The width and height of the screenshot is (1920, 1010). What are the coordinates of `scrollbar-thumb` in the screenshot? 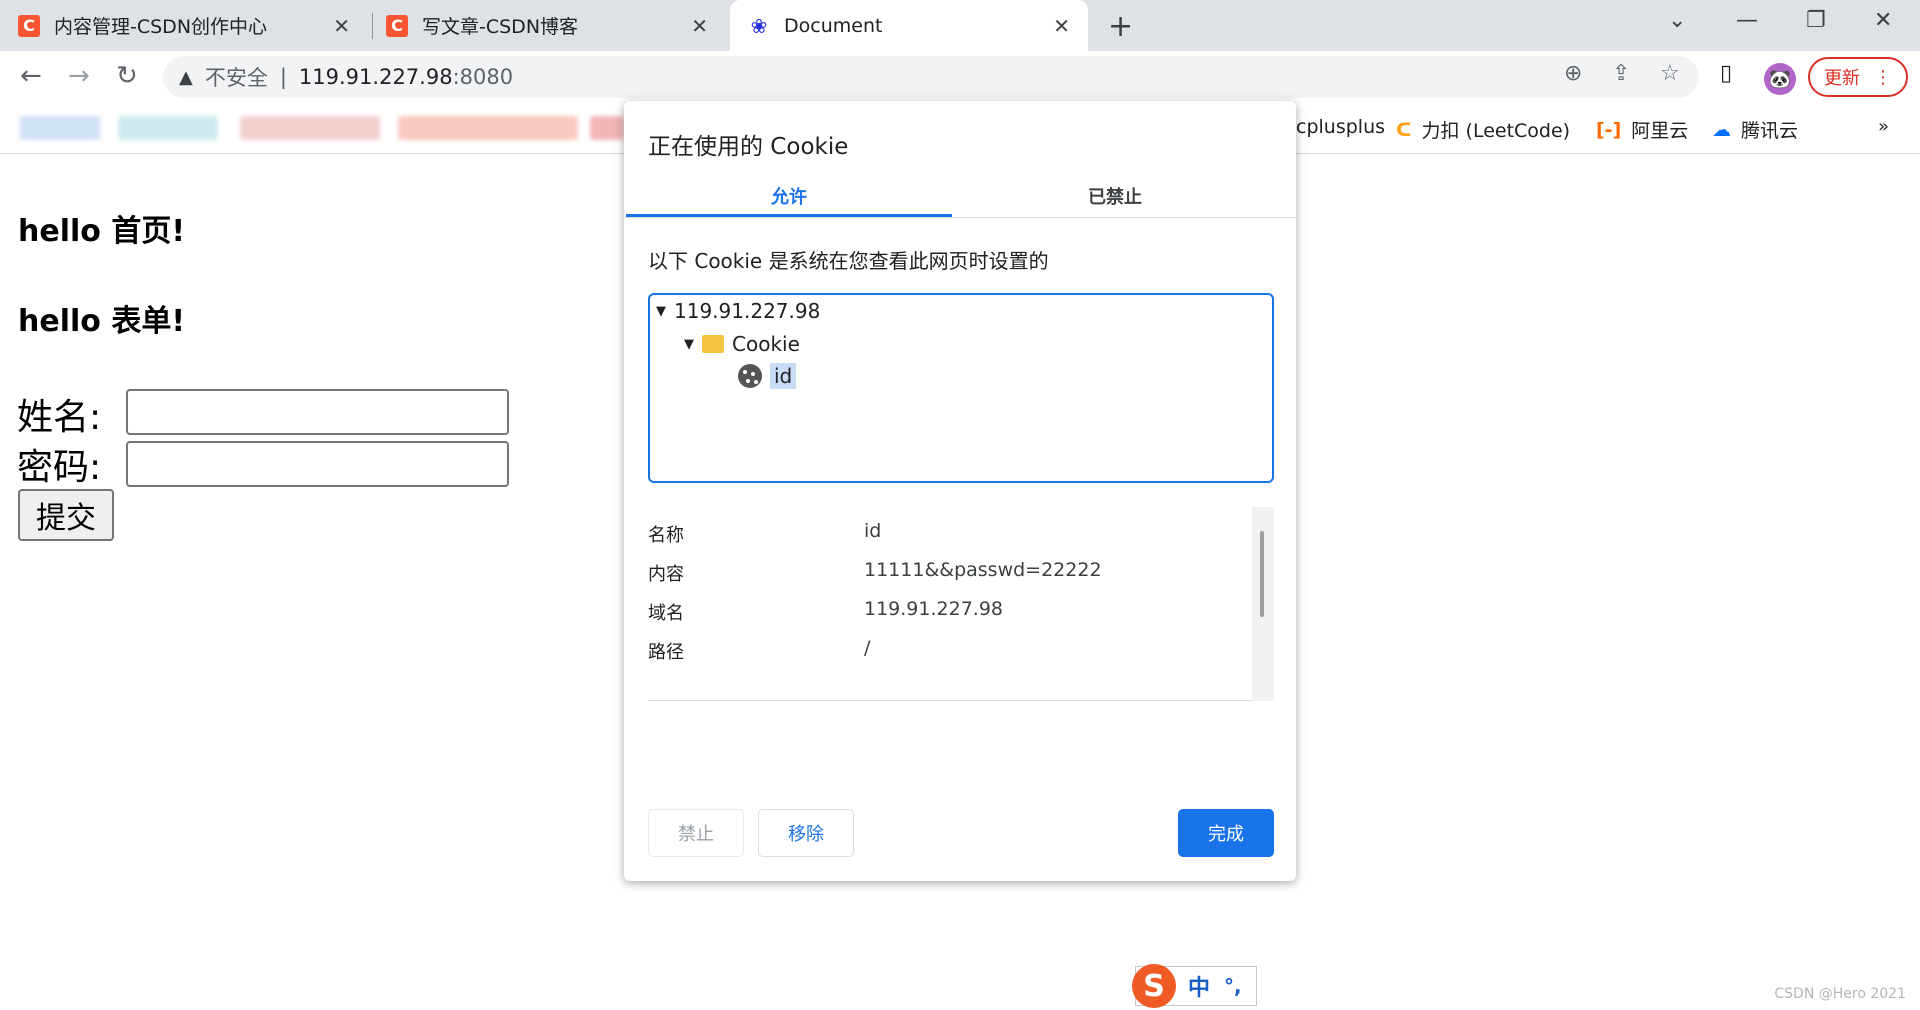 It's located at (1262, 574).